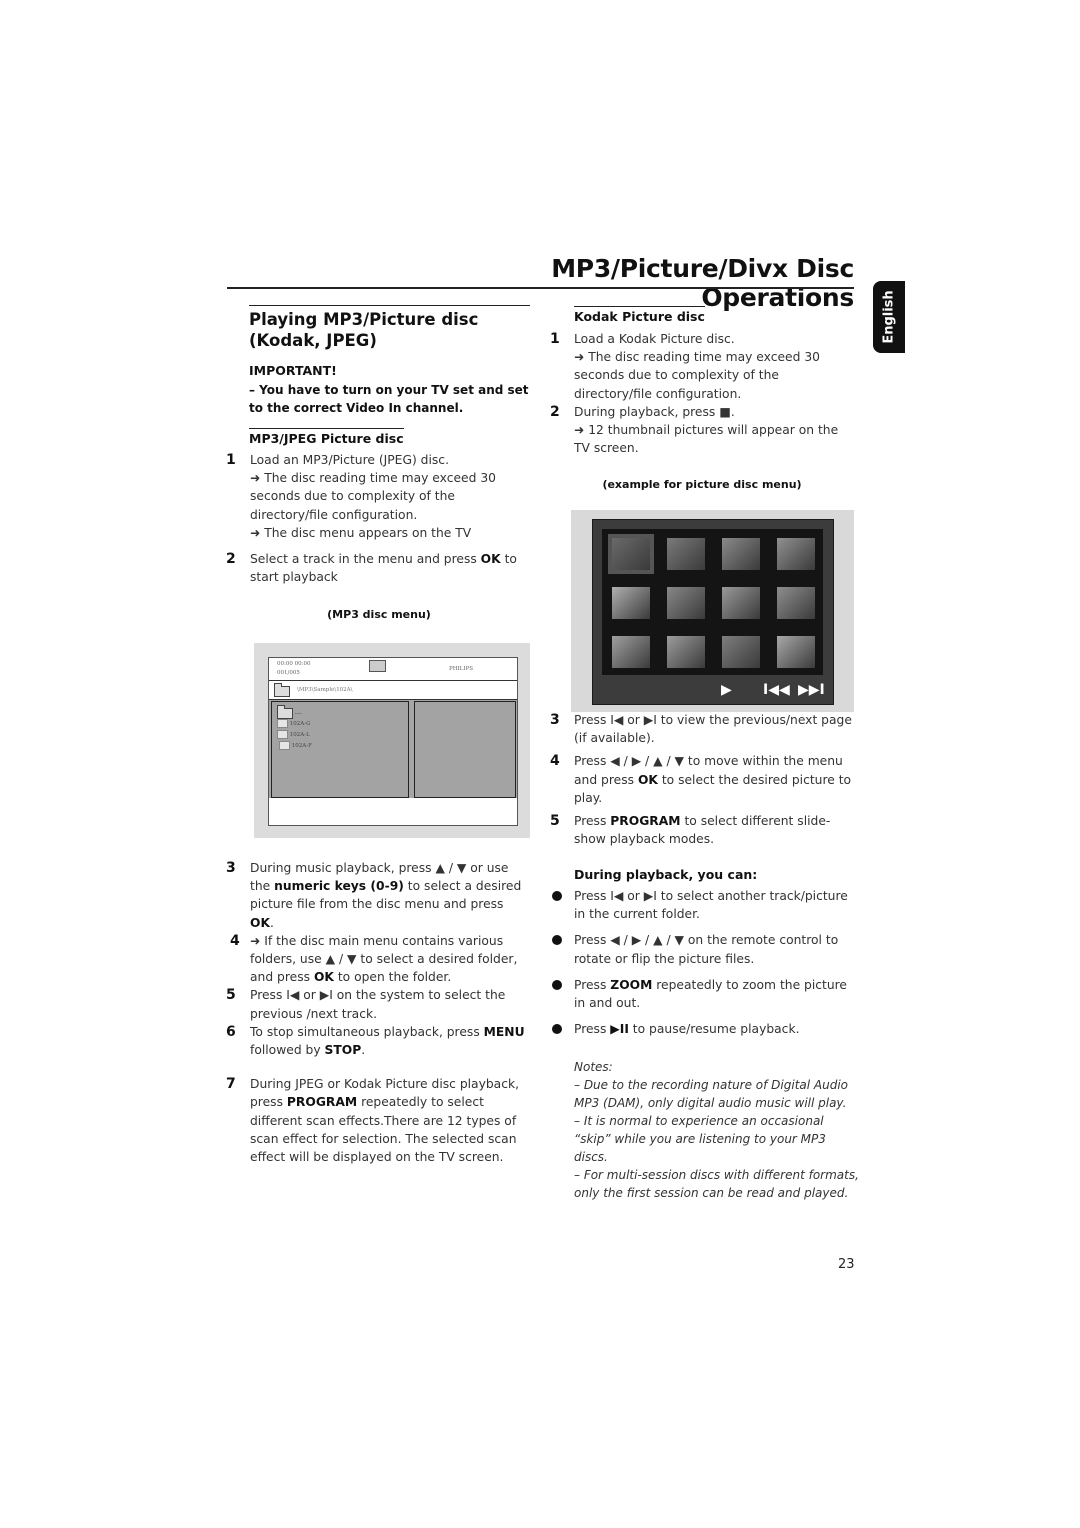 This screenshot has height=1528, width=1080. What do you see at coordinates (889, 317) in the screenshot?
I see `language-tab-label: English` at bounding box center [889, 317].